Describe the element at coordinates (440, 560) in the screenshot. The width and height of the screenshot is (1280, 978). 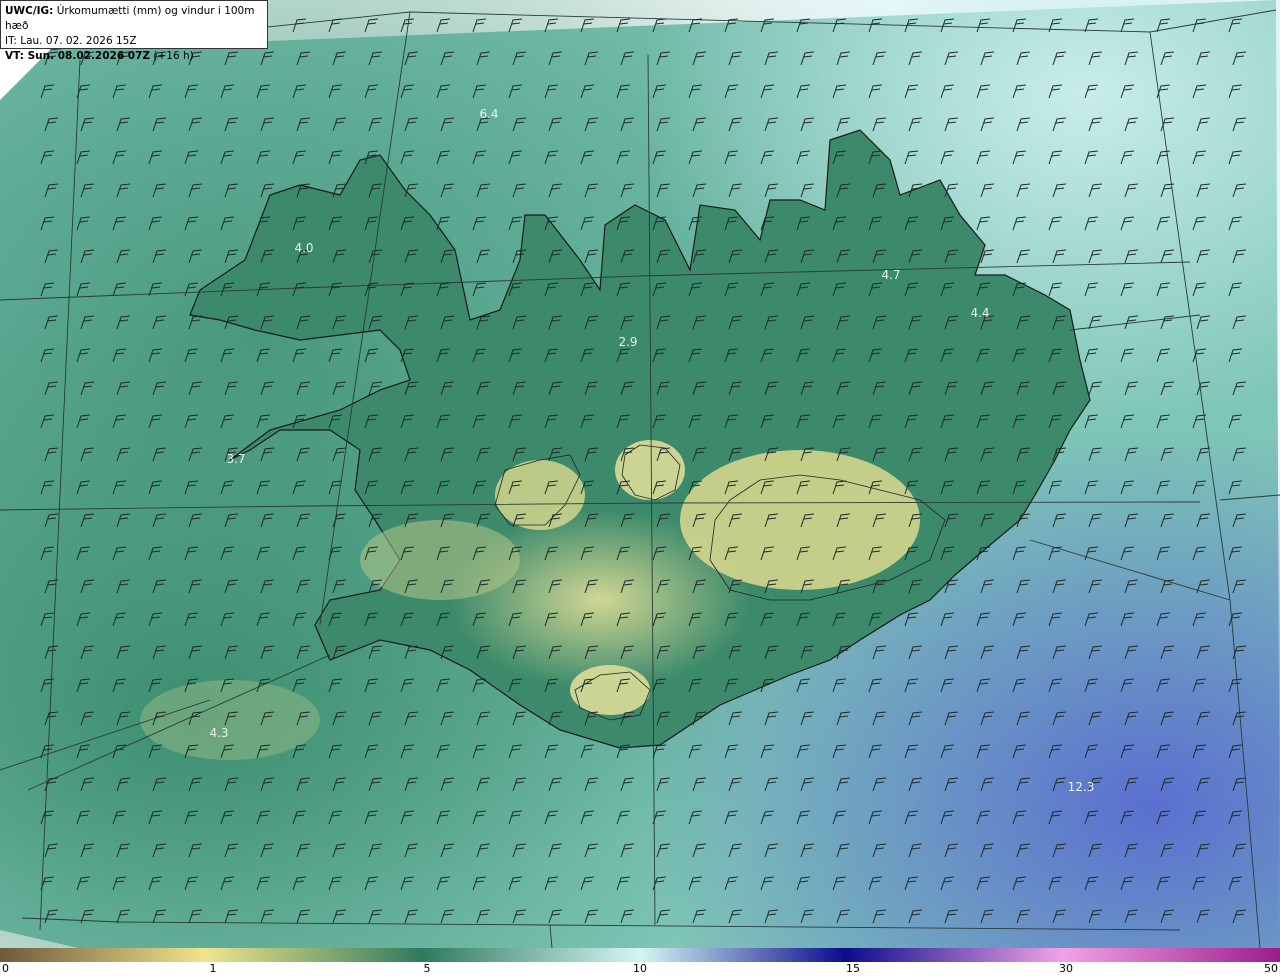
I see `lowland-west` at that location.